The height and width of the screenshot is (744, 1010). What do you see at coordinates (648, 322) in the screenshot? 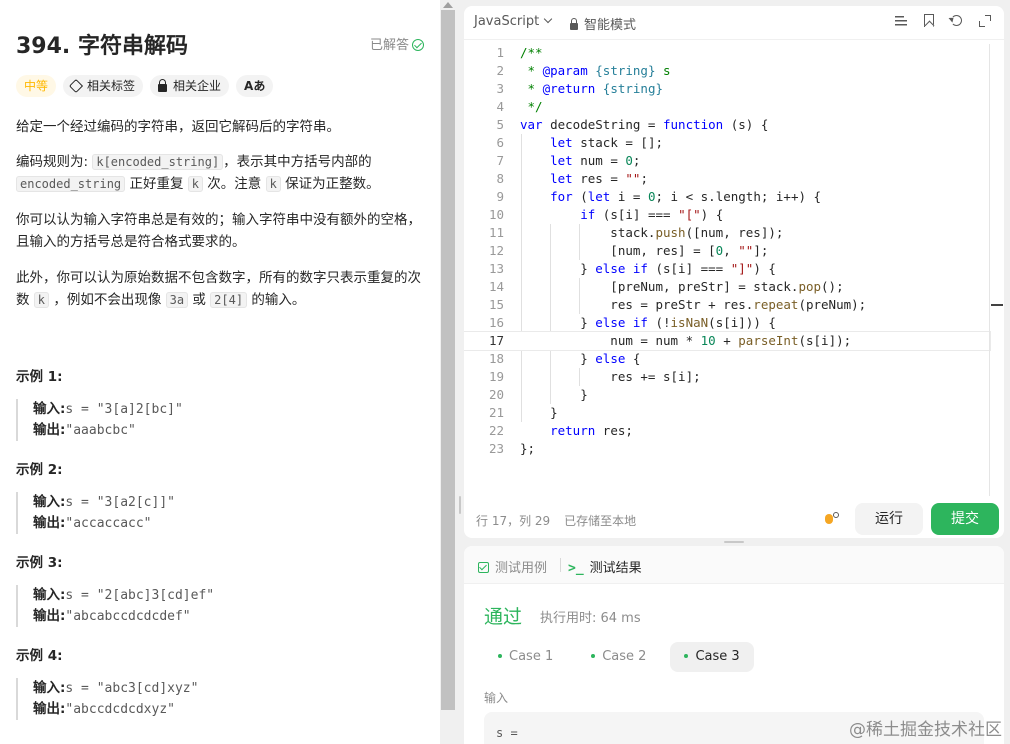
I see `code-text: } else if (!isNaN(s[i])) {` at bounding box center [648, 322].